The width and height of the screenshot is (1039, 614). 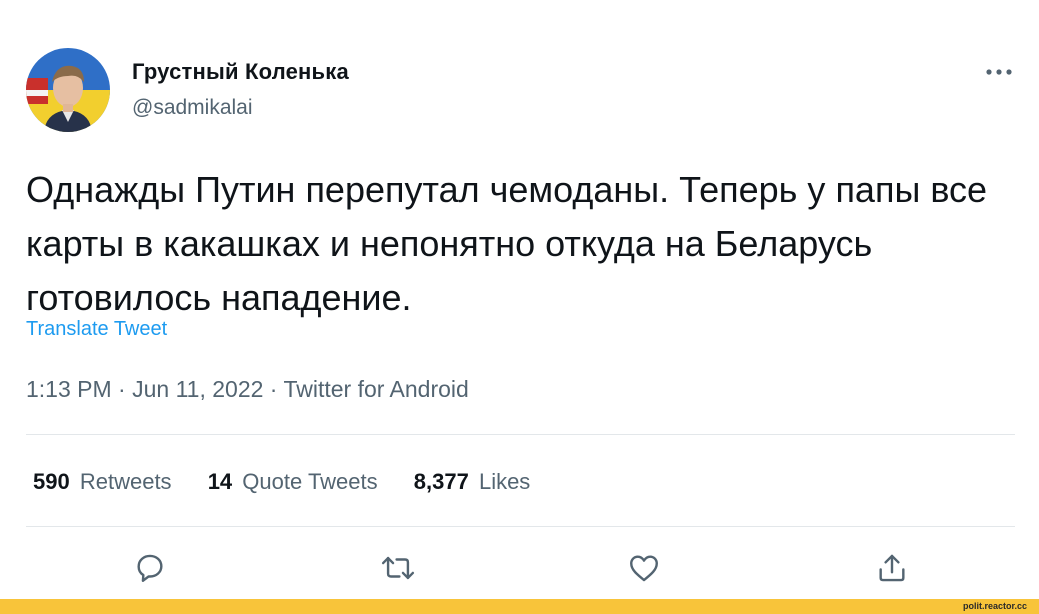 What do you see at coordinates (441, 481) in the screenshot?
I see `likes-count: 8,377` at bounding box center [441, 481].